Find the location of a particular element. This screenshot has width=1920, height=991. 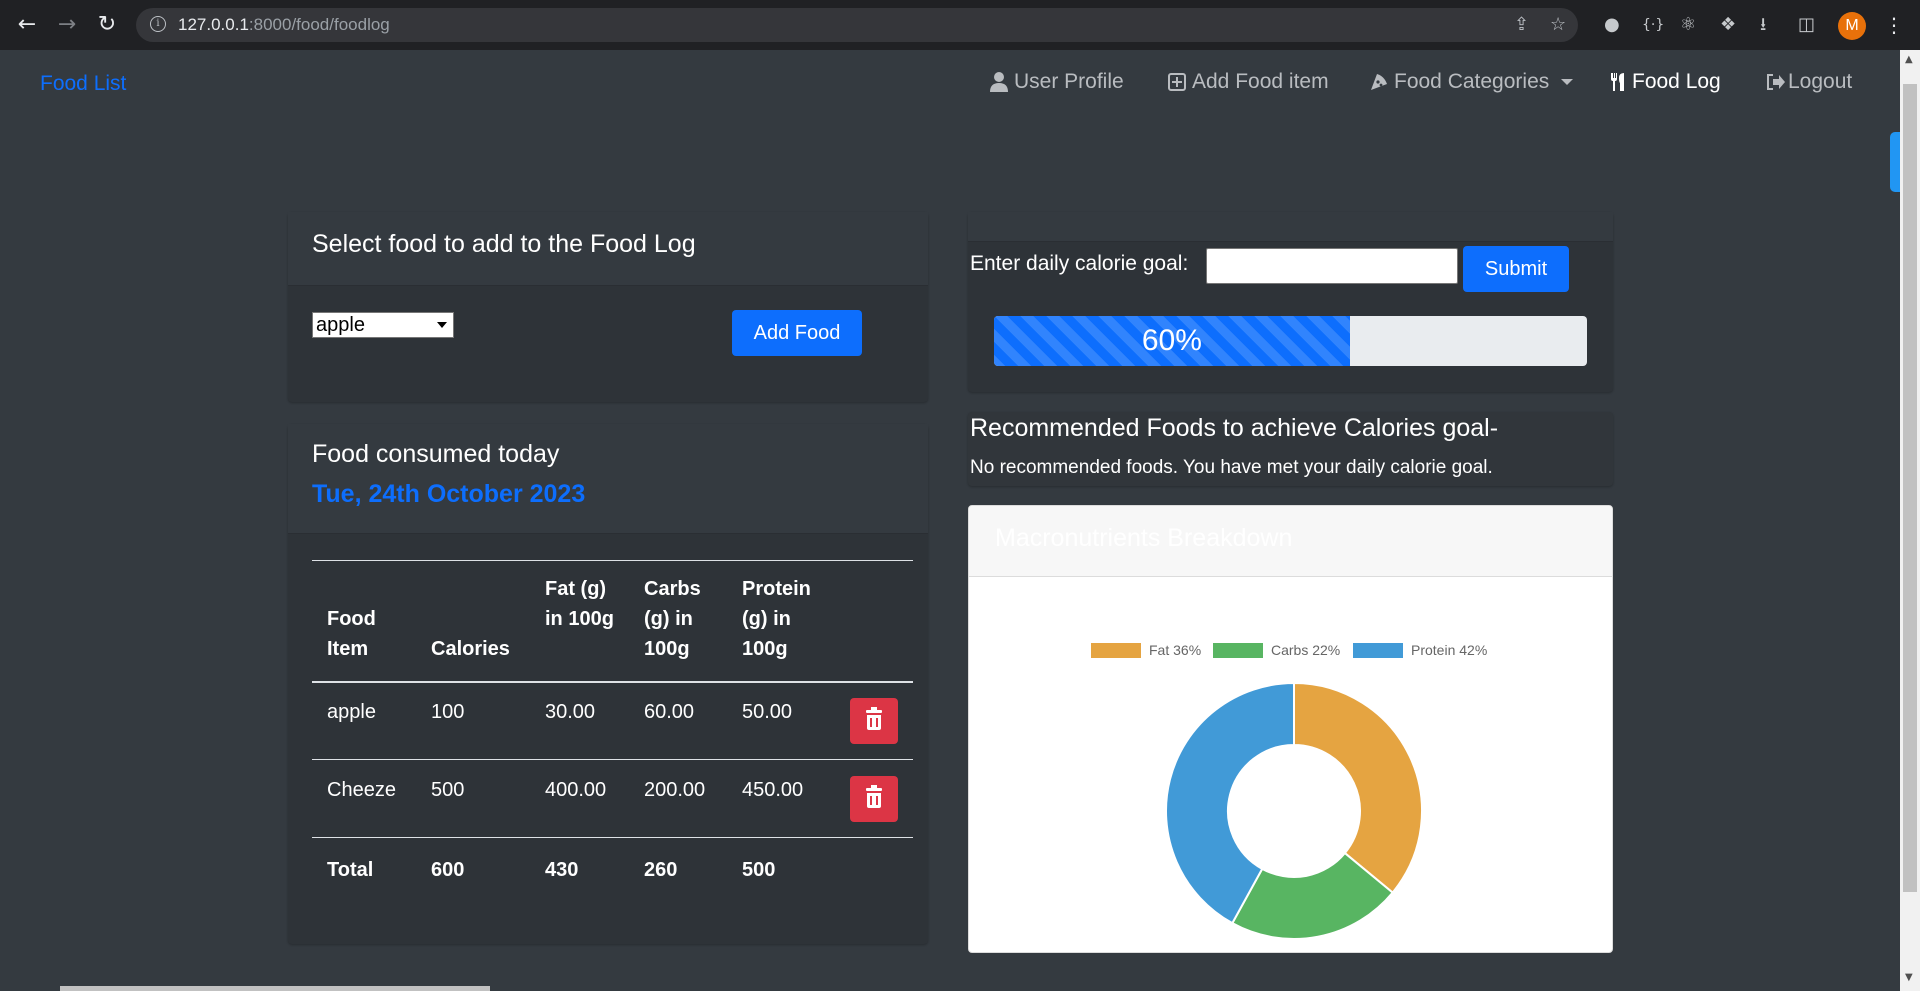

nav-add-food-item-label: Add Food item is located at coordinates (1260, 81).